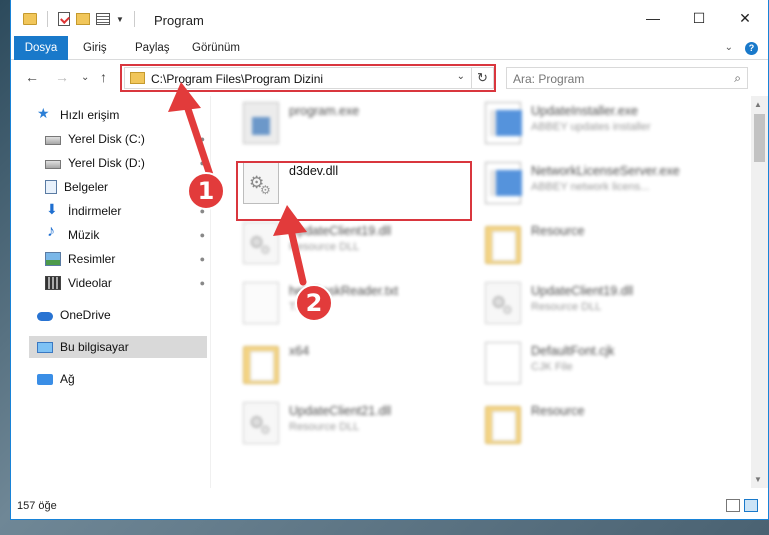 The height and width of the screenshot is (535, 769). I want to click on address-bar: C:\Program Files\Program Dizini ⌄ ↻, so click(309, 78).